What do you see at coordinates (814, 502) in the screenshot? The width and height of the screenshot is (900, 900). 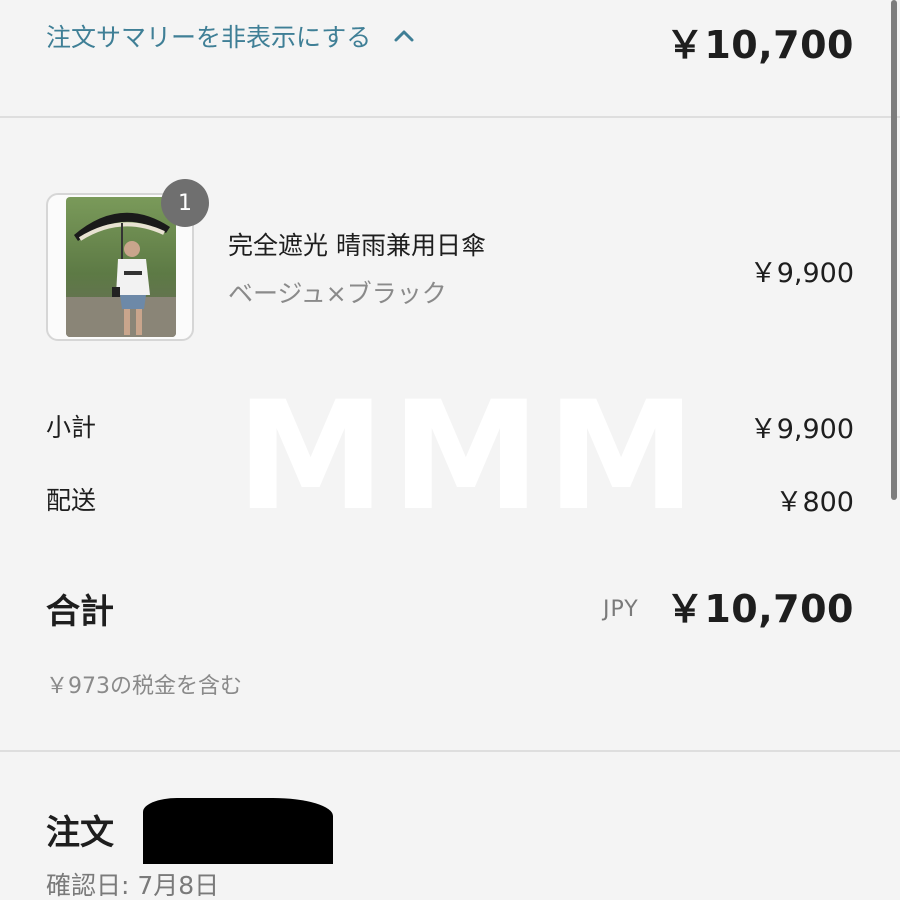 I see `shipping-value: ￥800` at bounding box center [814, 502].